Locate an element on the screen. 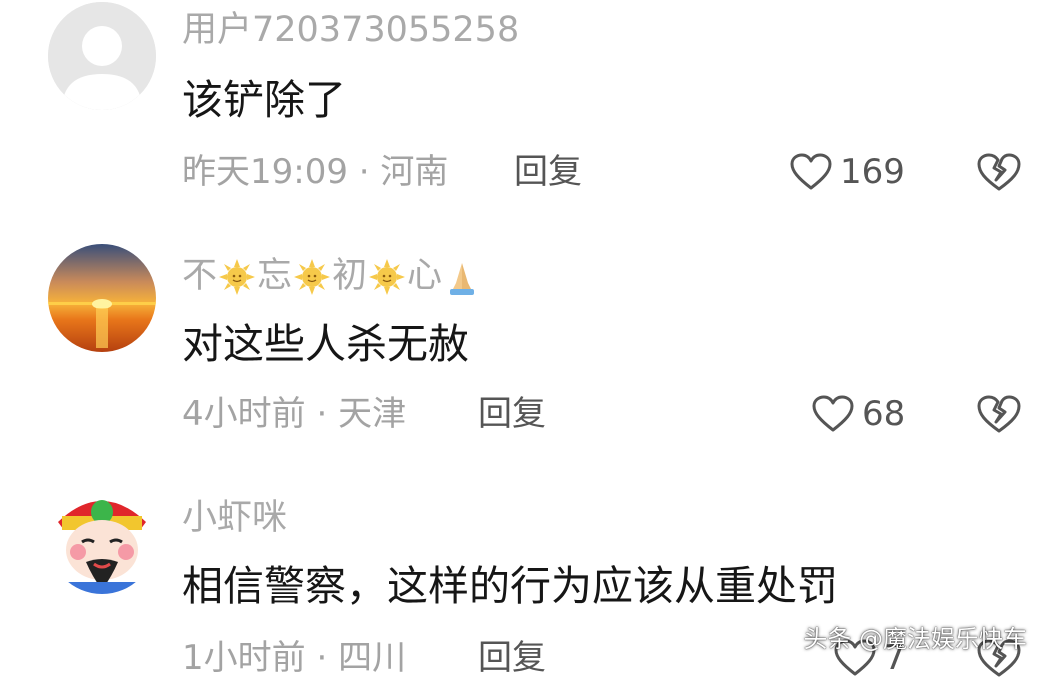 The width and height of the screenshot is (1037, 682). username: 不忘初心 is located at coordinates (332, 276).